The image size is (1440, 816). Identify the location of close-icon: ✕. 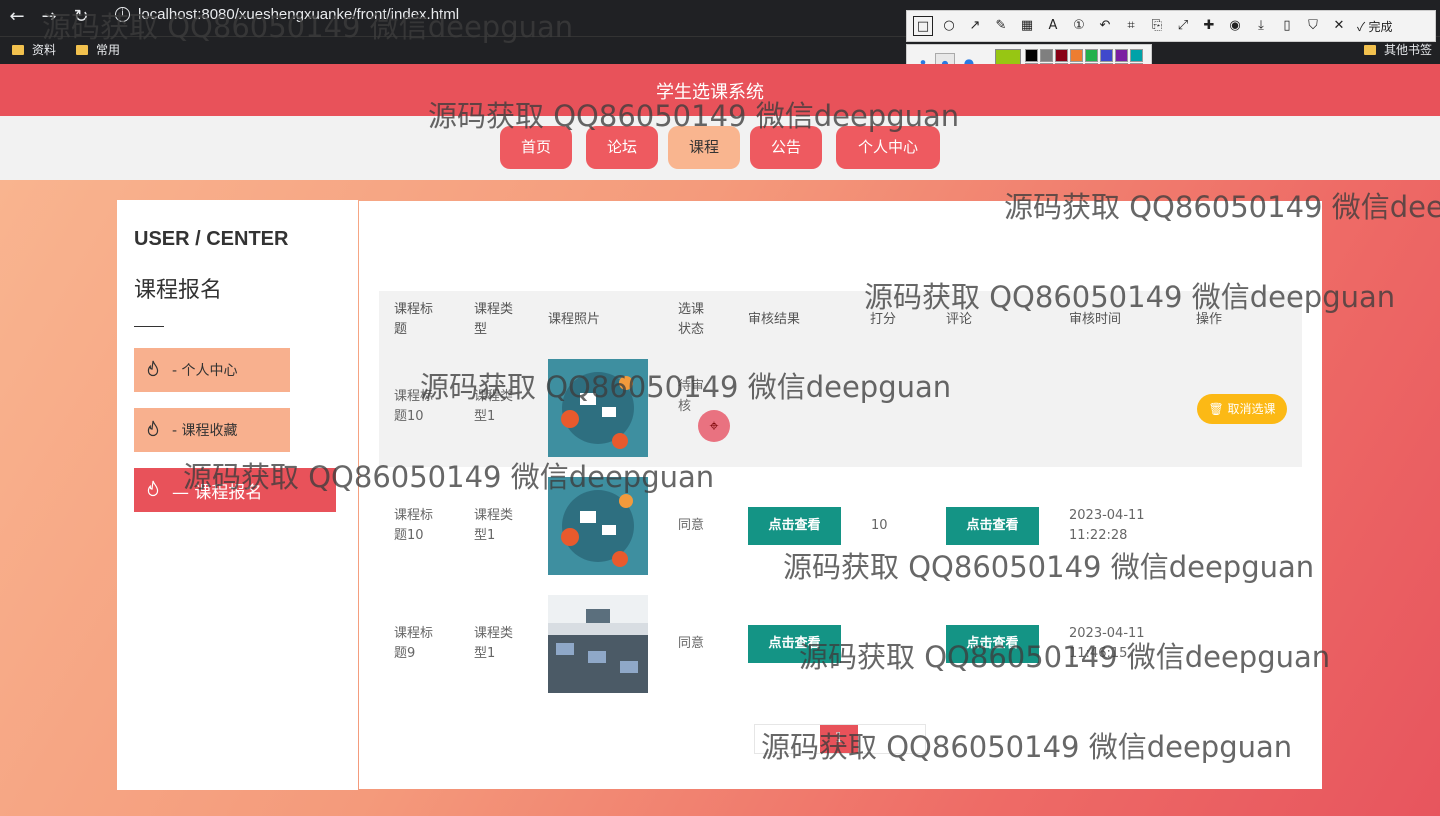
(1339, 26).